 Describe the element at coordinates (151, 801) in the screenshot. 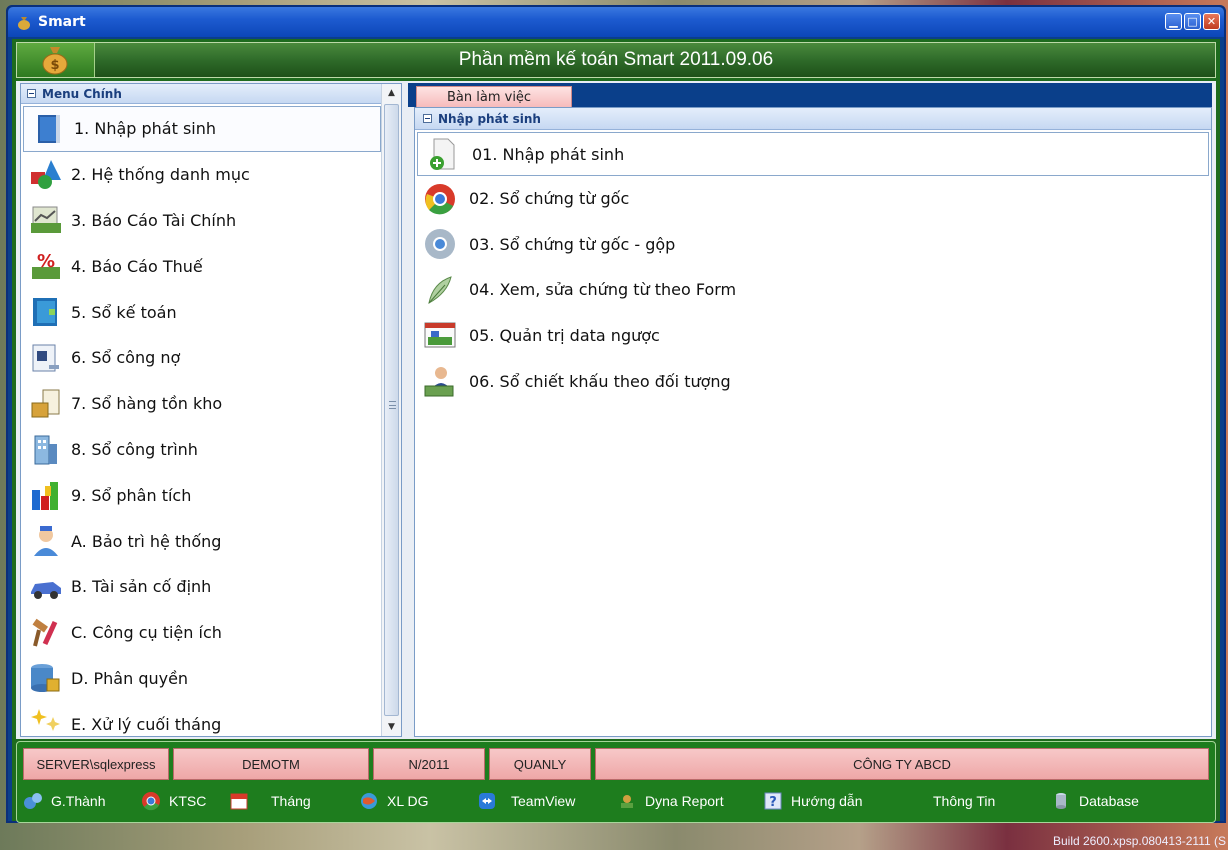

I see `chrome-small-icon` at that location.